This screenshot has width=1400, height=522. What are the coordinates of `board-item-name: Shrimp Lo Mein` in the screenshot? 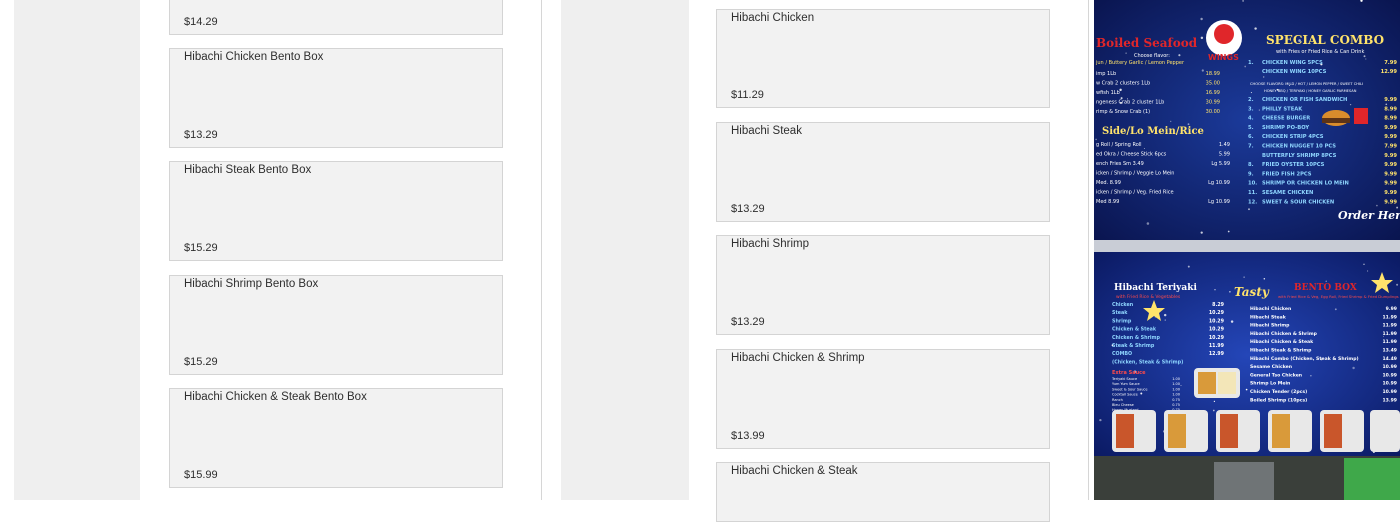 It's located at (1270, 384).